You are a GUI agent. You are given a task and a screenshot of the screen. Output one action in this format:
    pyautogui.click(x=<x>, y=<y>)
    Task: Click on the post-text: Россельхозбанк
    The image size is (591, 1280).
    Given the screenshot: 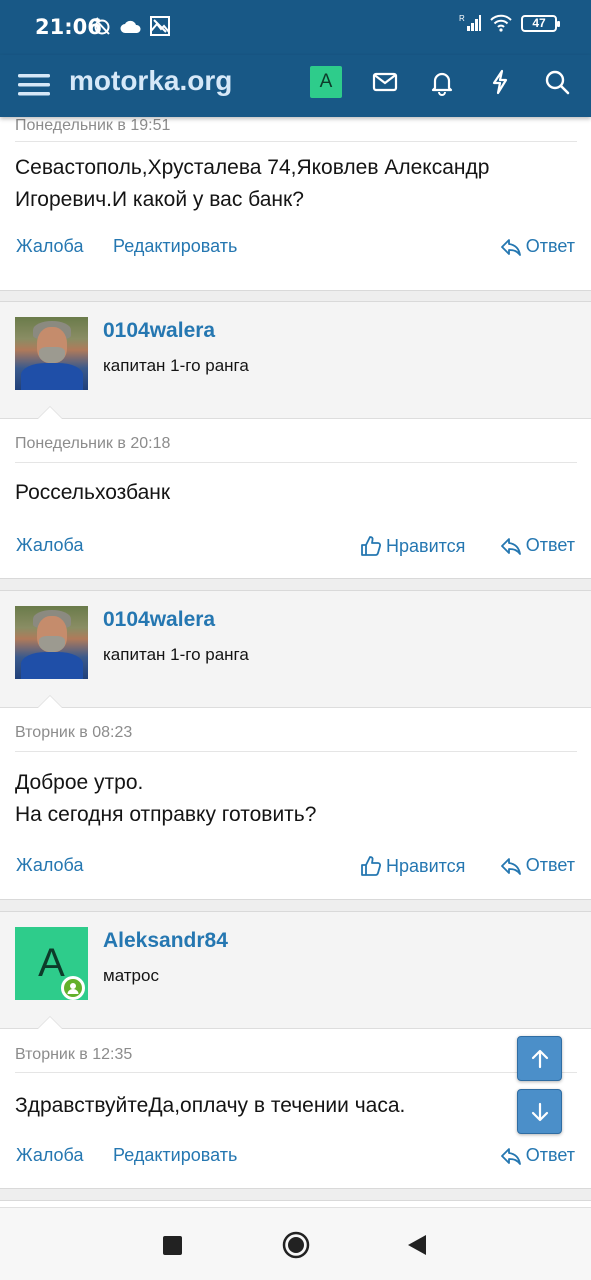 What is the action you would take?
    pyautogui.click(x=93, y=492)
    